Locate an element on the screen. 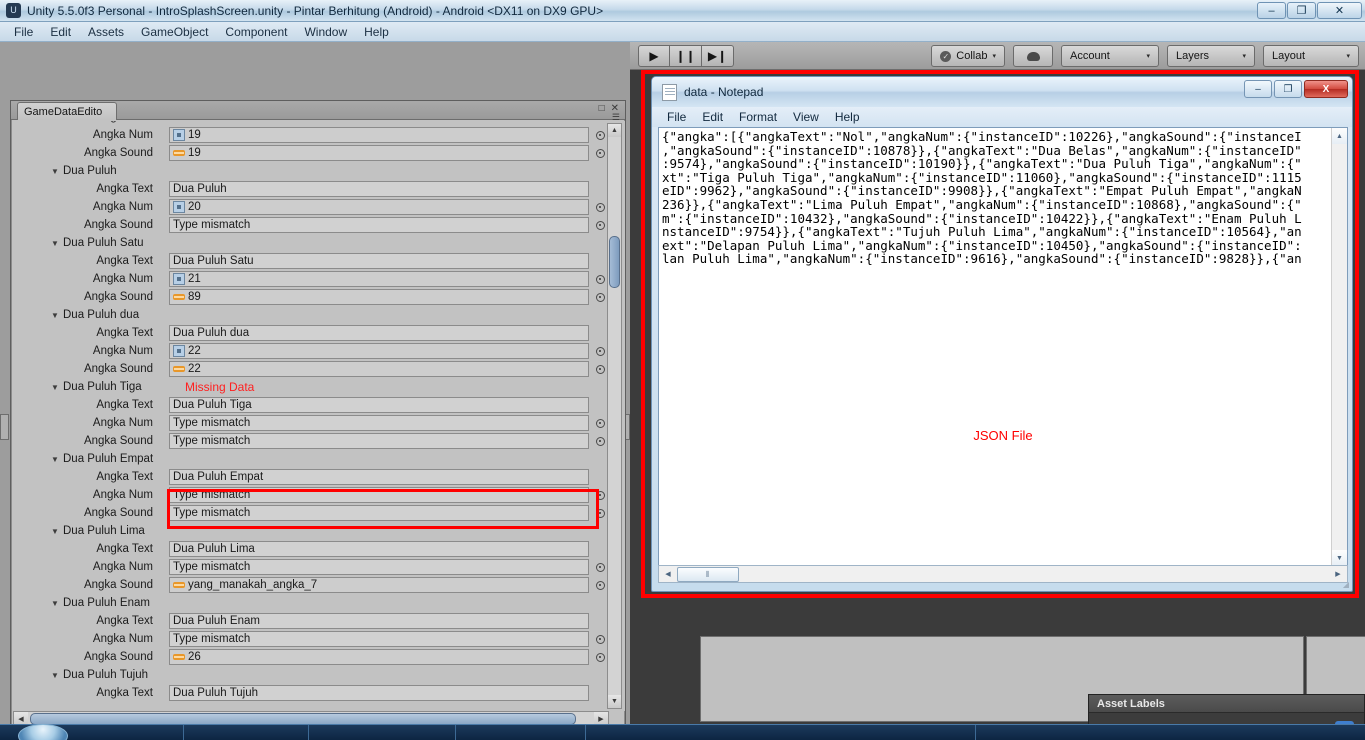 This screenshot has width=1365, height=740. property-value-field: Dua Puluh dua is located at coordinates (379, 333).